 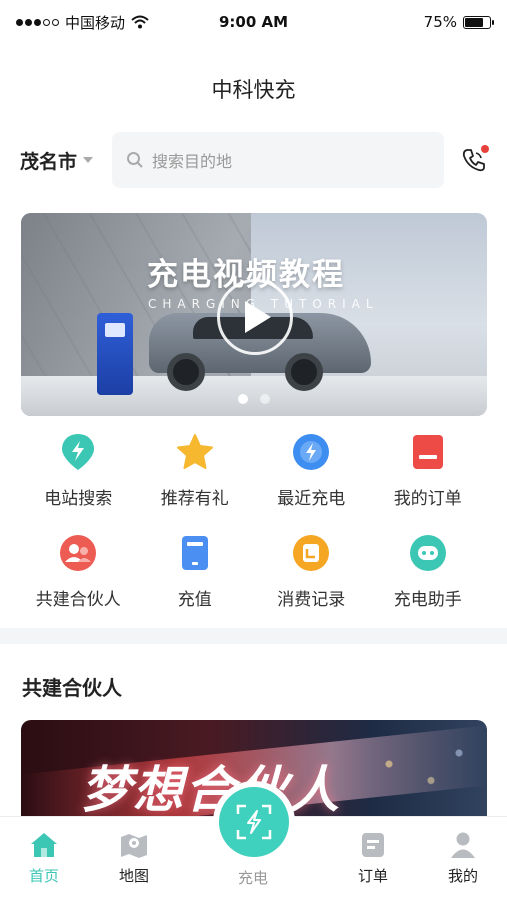 I want to click on notification-dot, so click(x=485, y=149).